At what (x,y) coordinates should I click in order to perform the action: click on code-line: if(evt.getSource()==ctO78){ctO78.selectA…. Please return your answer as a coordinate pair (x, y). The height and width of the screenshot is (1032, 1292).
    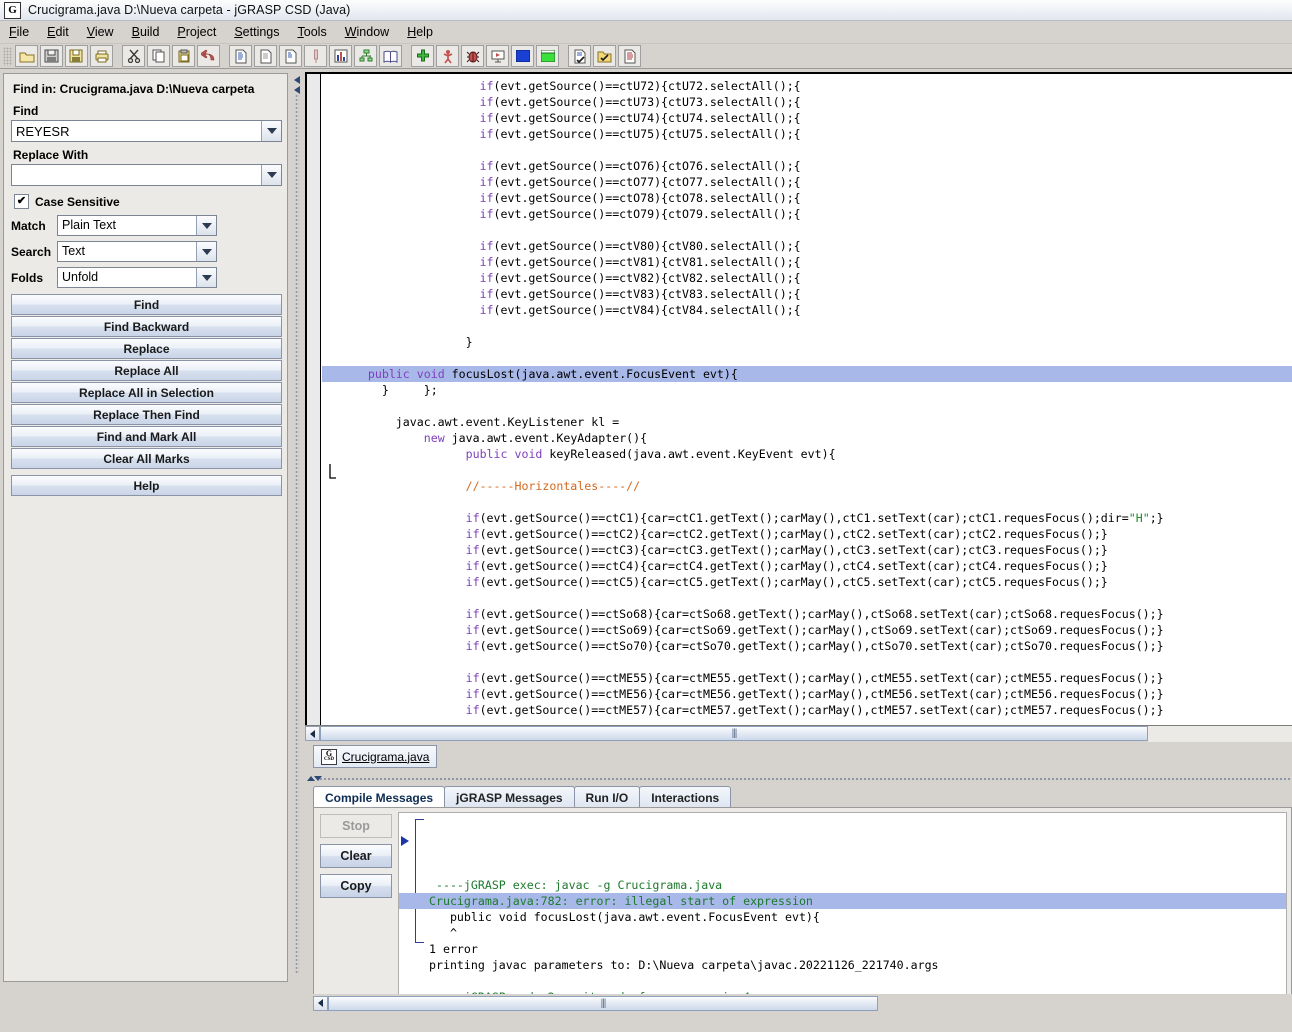
    Looking at the image, I should click on (640, 198).